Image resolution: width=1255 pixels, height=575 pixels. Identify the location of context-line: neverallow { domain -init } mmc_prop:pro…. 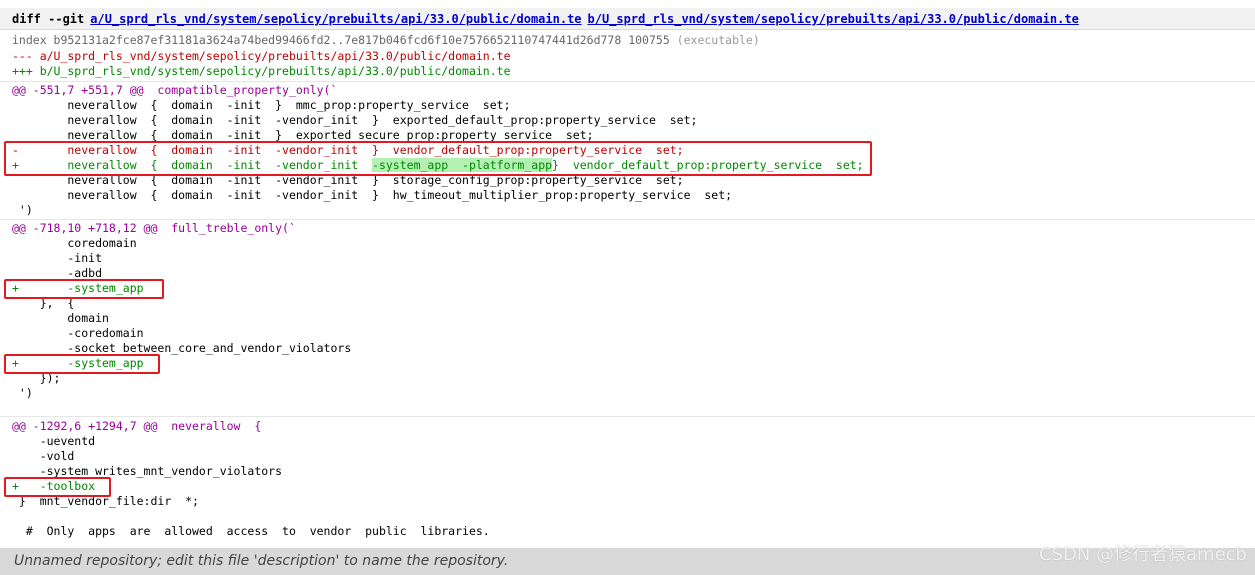
(261, 105).